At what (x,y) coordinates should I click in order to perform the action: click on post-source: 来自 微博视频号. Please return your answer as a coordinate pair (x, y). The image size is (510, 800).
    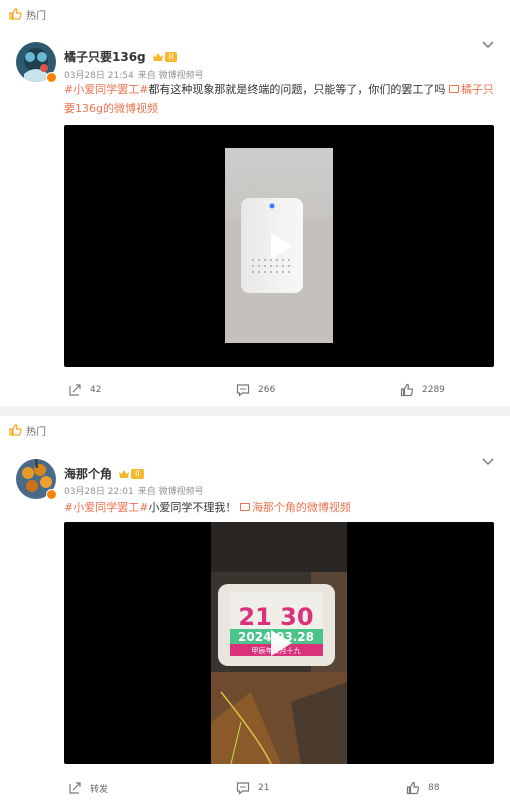
    Looking at the image, I should click on (170, 492).